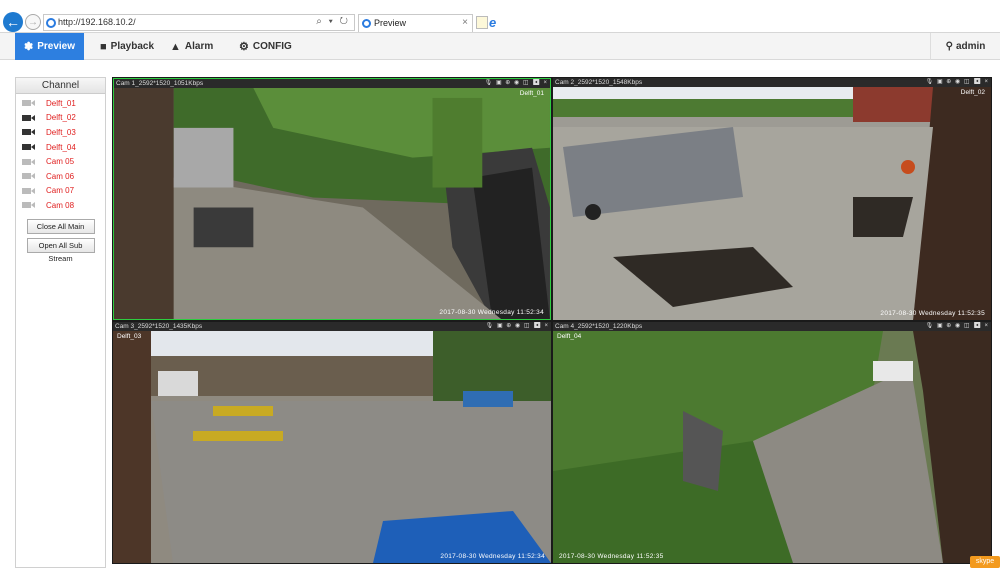 The image size is (1000, 568). What do you see at coordinates (333, 21) in the screenshot?
I see `address-tools: ⌕ ▾ ↻` at bounding box center [333, 21].